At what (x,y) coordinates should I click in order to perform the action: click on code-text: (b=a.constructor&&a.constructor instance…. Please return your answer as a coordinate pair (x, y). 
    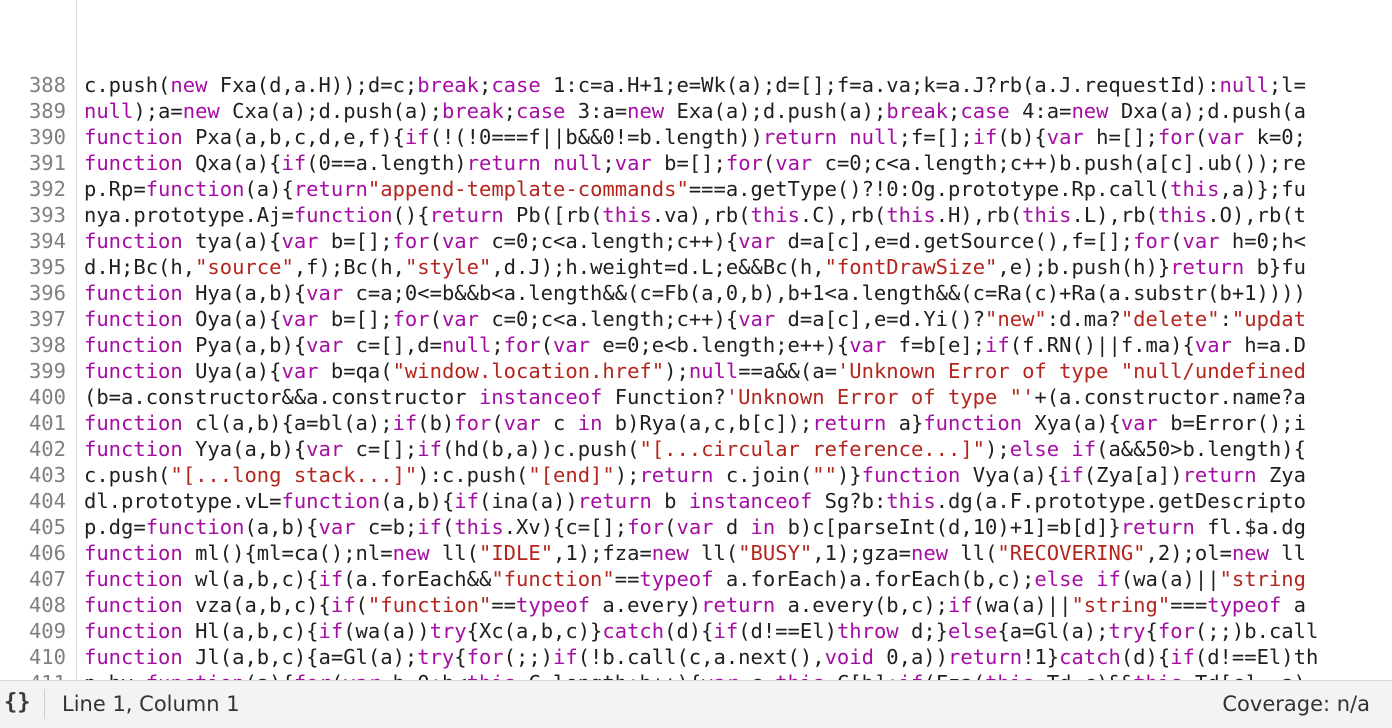
    Looking at the image, I should click on (695, 397).